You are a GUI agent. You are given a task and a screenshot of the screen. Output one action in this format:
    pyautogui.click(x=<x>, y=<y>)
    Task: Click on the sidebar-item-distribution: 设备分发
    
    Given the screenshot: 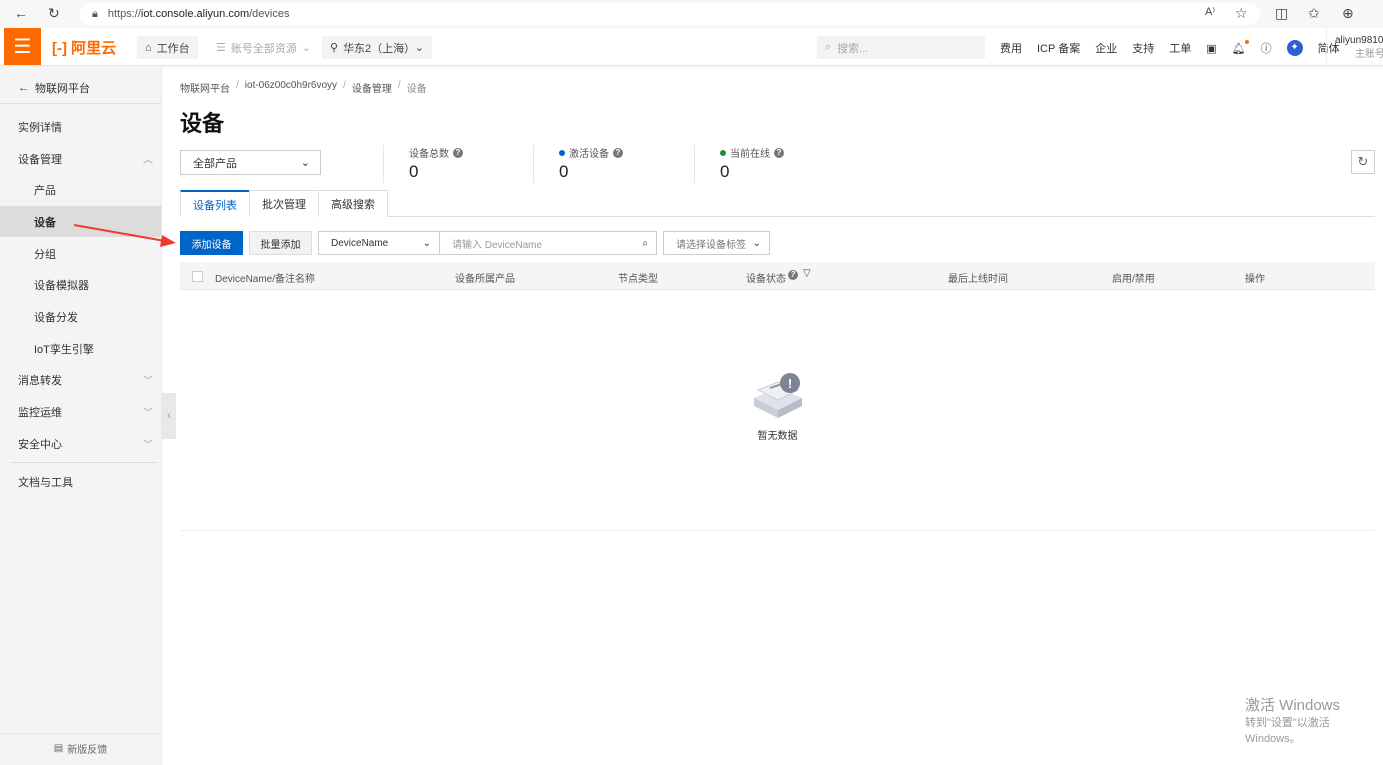 What is the action you would take?
    pyautogui.click(x=80, y=316)
    